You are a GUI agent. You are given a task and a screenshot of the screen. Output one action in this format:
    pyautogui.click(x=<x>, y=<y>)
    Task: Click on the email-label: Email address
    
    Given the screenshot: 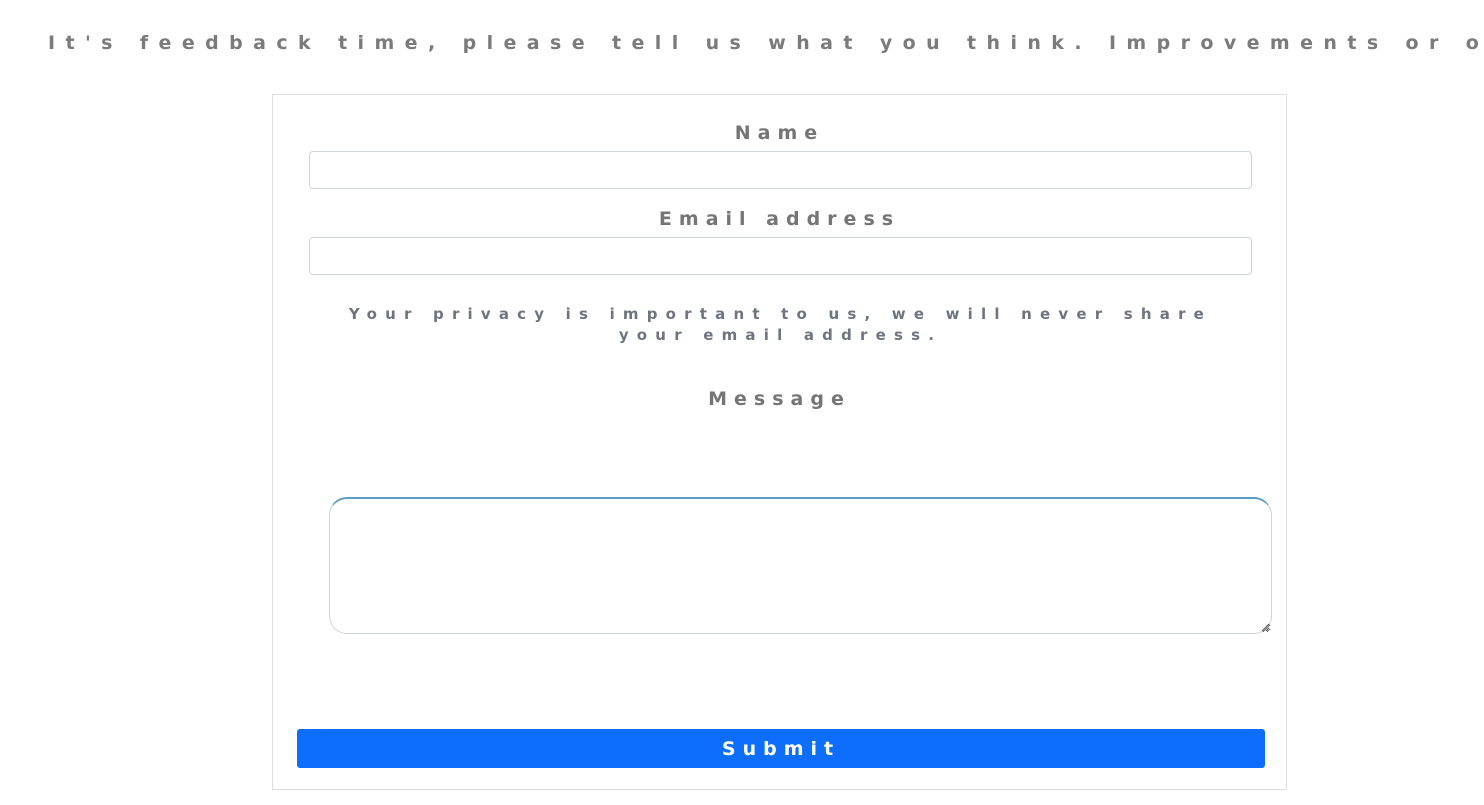 What is the action you would take?
    pyautogui.click(x=779, y=219)
    